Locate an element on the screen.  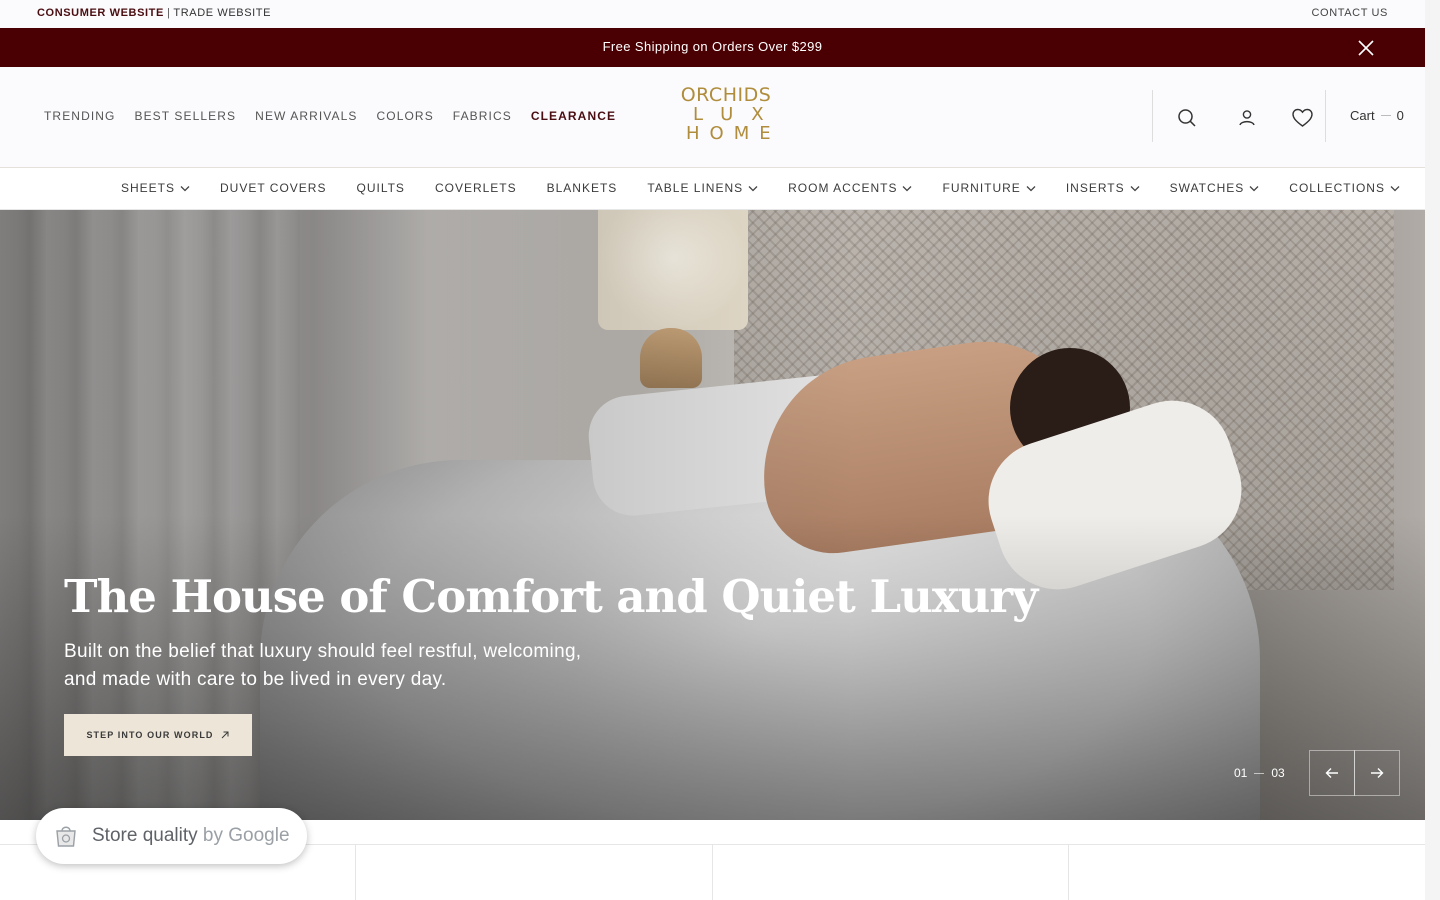
category-furniture: FURNITURE is located at coordinates (989, 188).